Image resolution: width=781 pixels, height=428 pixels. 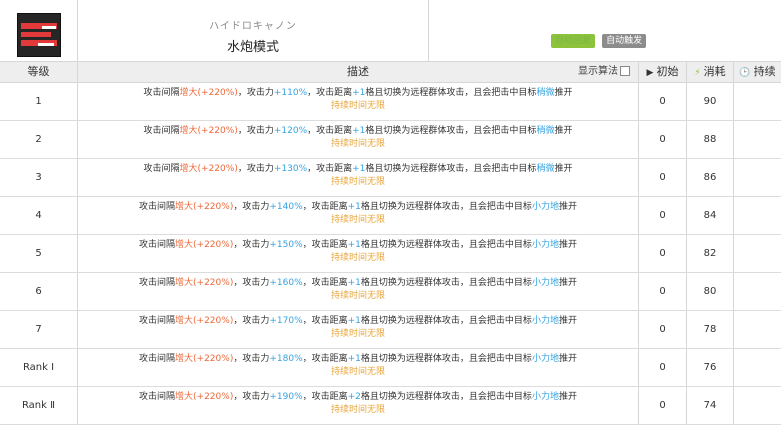 I want to click on header-description: 描述, so click(x=358, y=72).